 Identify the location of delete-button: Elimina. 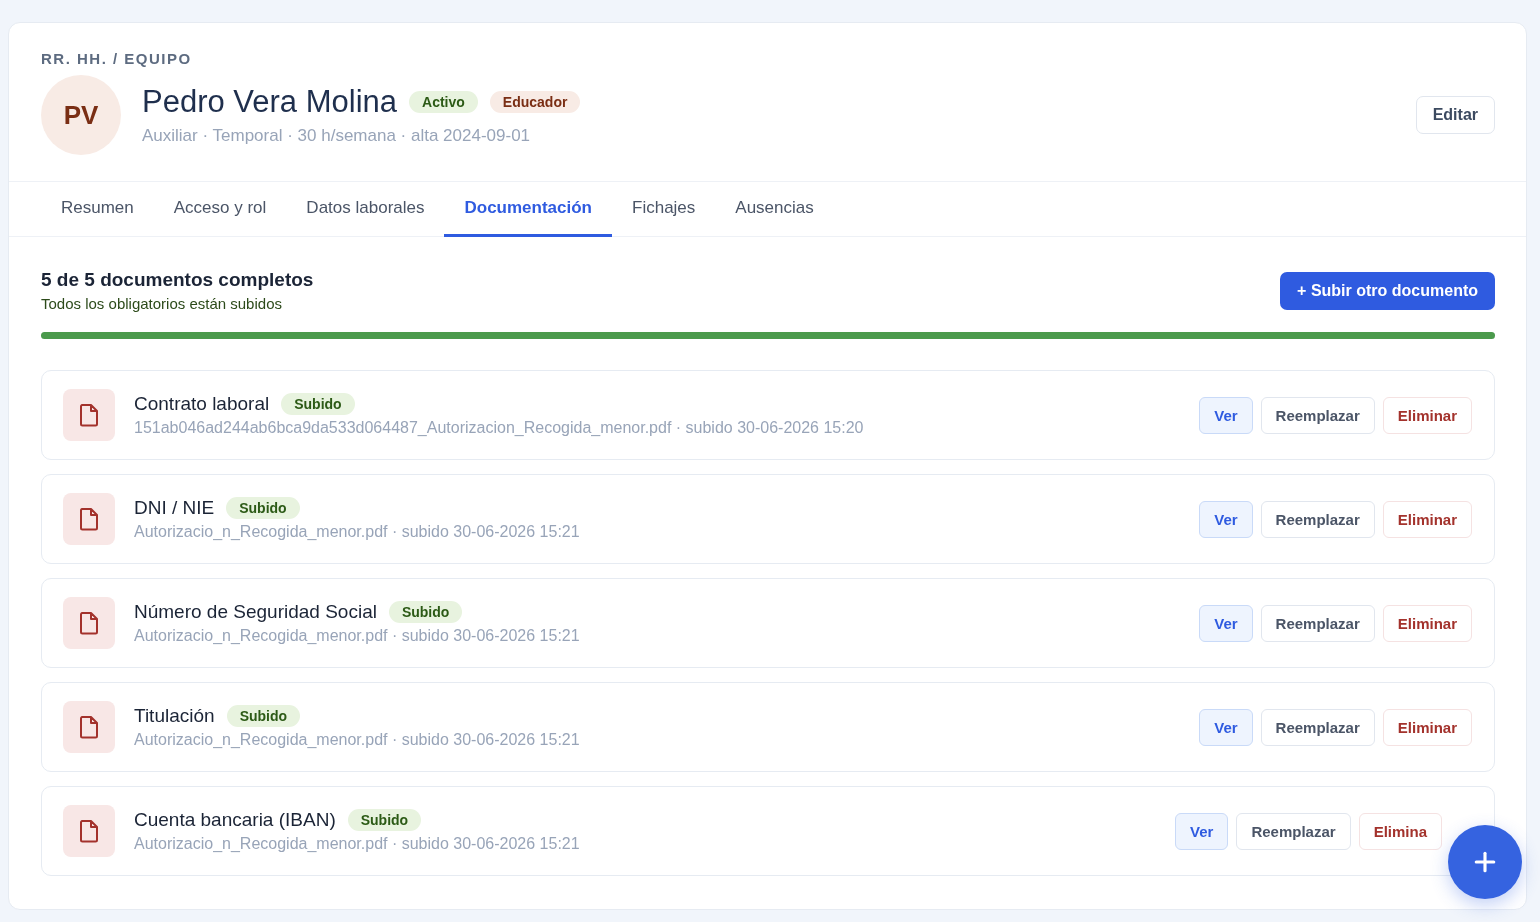
(1400, 831).